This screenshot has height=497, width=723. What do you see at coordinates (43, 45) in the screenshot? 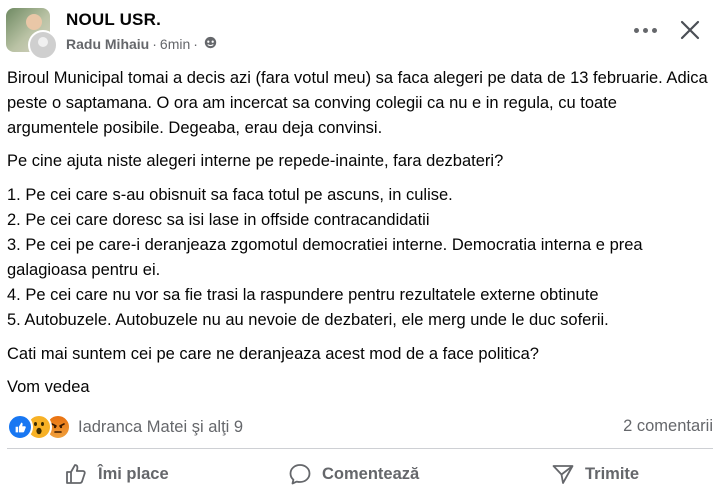
I see `author-avatar` at bounding box center [43, 45].